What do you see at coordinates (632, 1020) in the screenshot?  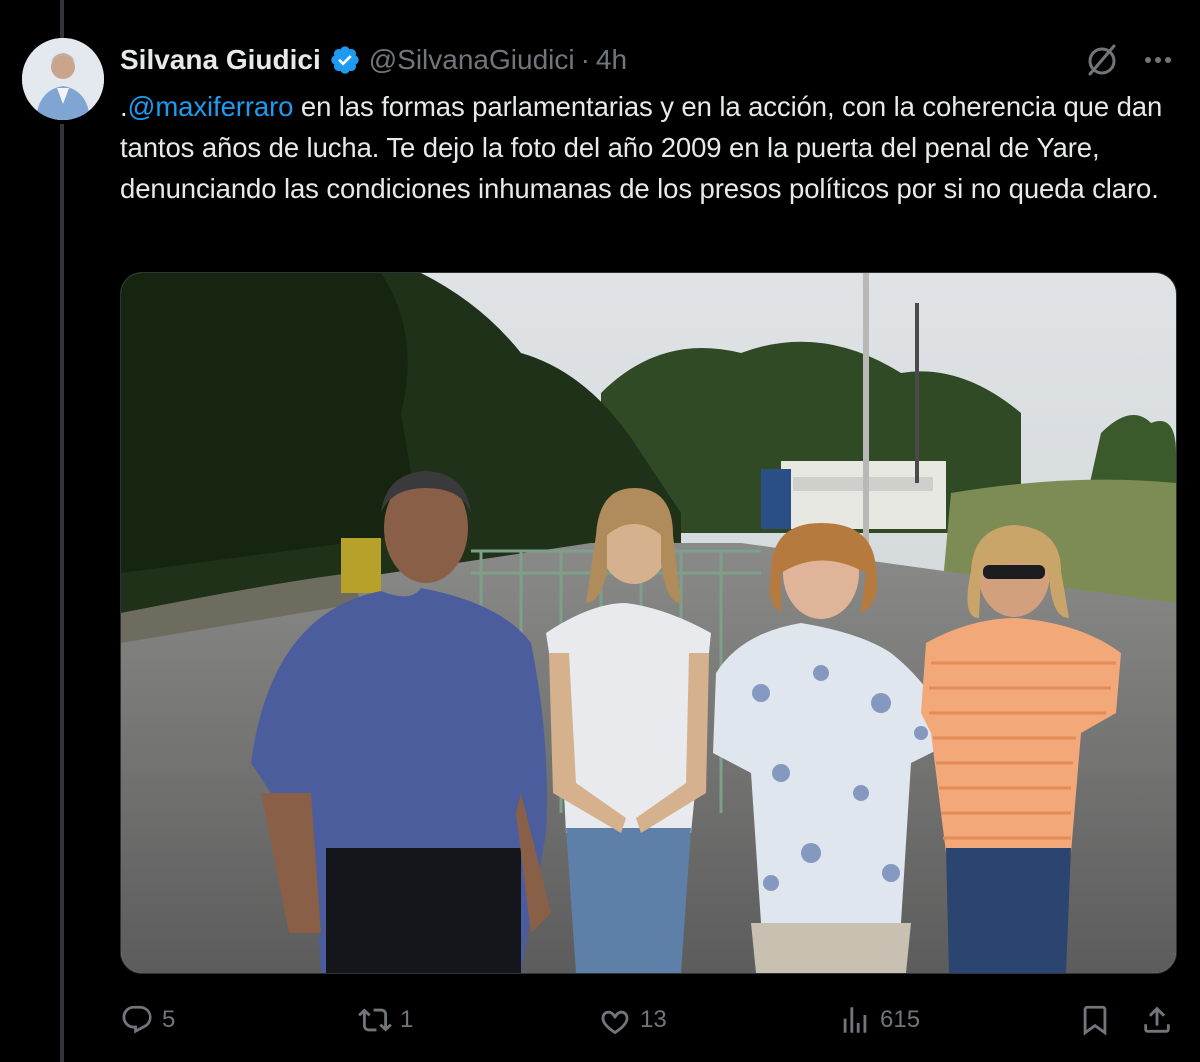 I see `like-button: 13` at bounding box center [632, 1020].